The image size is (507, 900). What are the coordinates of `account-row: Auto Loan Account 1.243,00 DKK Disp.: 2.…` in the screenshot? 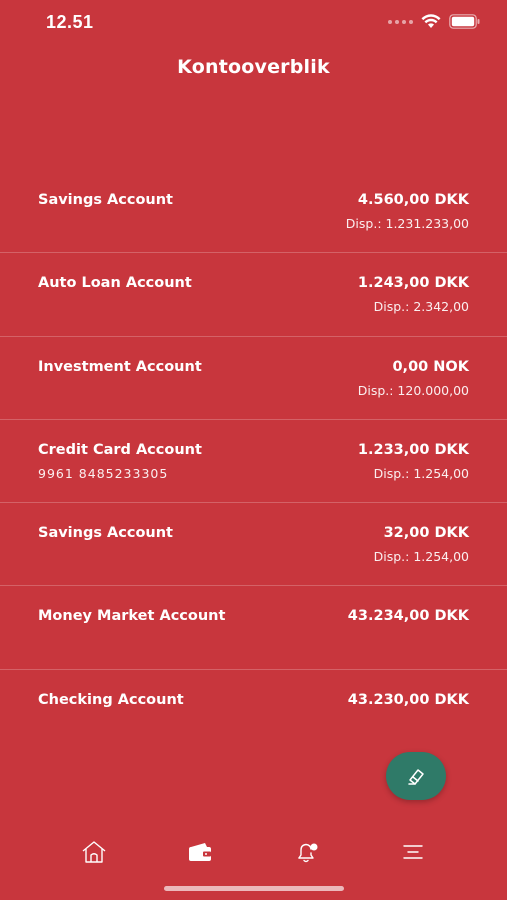 It's located at (253, 295).